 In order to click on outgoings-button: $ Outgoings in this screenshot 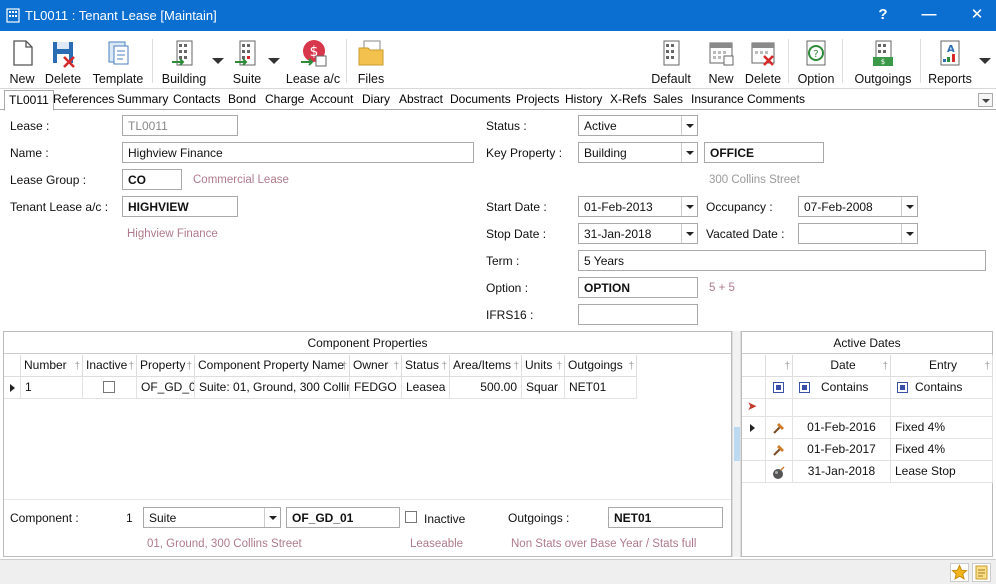, I will do `click(883, 61)`.